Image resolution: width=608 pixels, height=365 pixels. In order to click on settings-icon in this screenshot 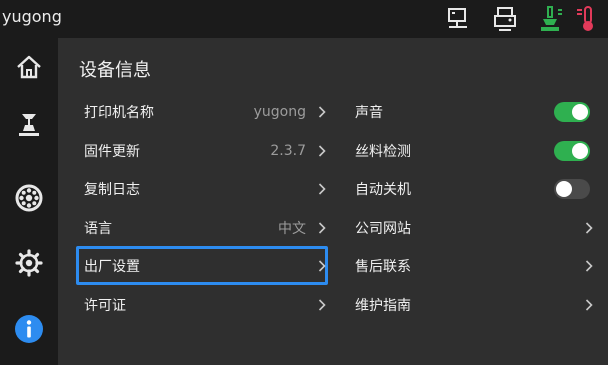, I will do `click(29, 265)`.